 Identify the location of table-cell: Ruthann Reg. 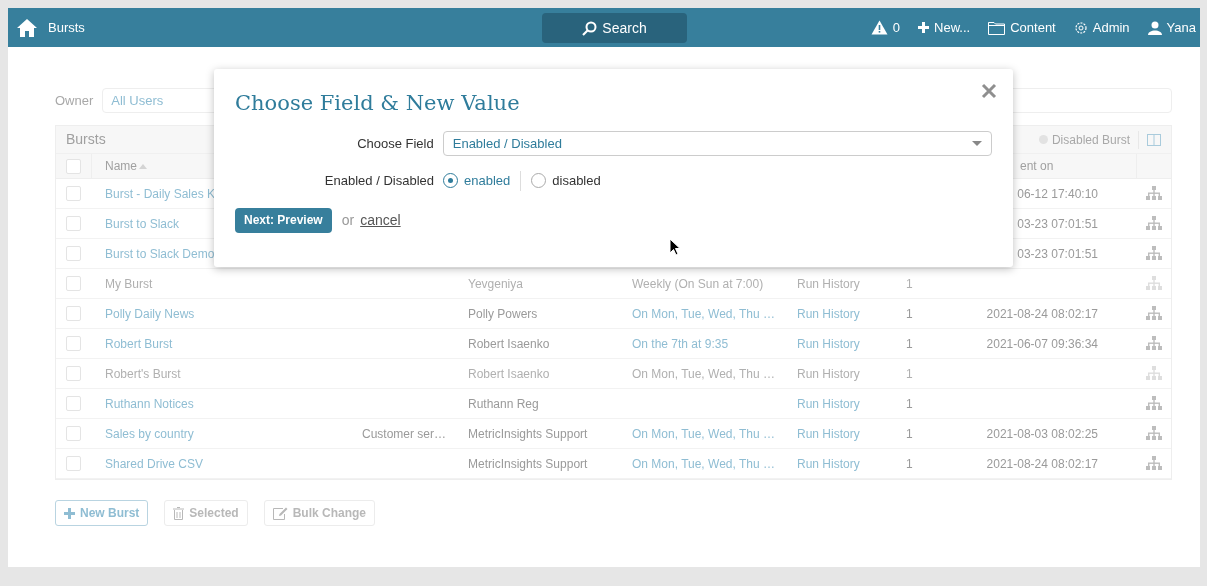
(503, 403).